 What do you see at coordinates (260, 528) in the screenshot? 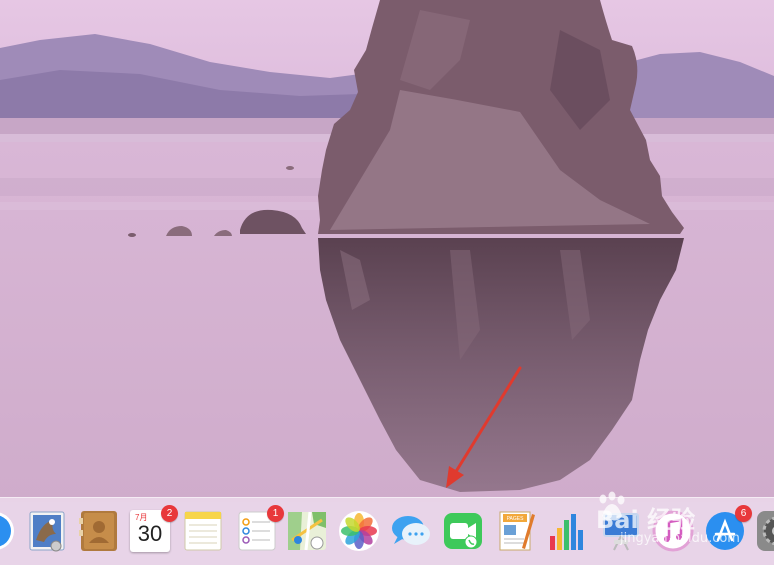
I see `dock-item-reminders: 1` at bounding box center [260, 528].